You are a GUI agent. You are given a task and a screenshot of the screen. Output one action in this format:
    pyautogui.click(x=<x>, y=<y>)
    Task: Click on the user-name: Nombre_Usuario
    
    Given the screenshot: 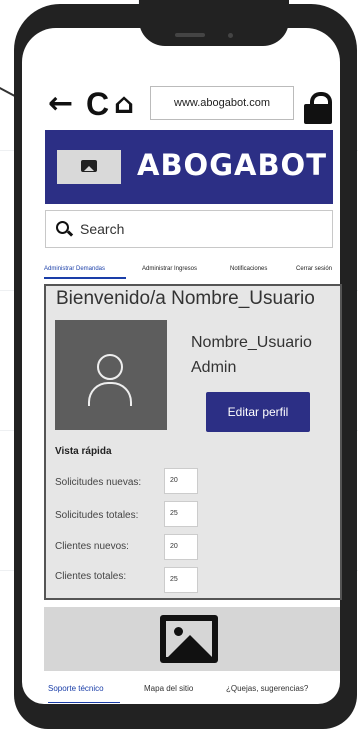 What is the action you would take?
    pyautogui.click(x=251, y=342)
    